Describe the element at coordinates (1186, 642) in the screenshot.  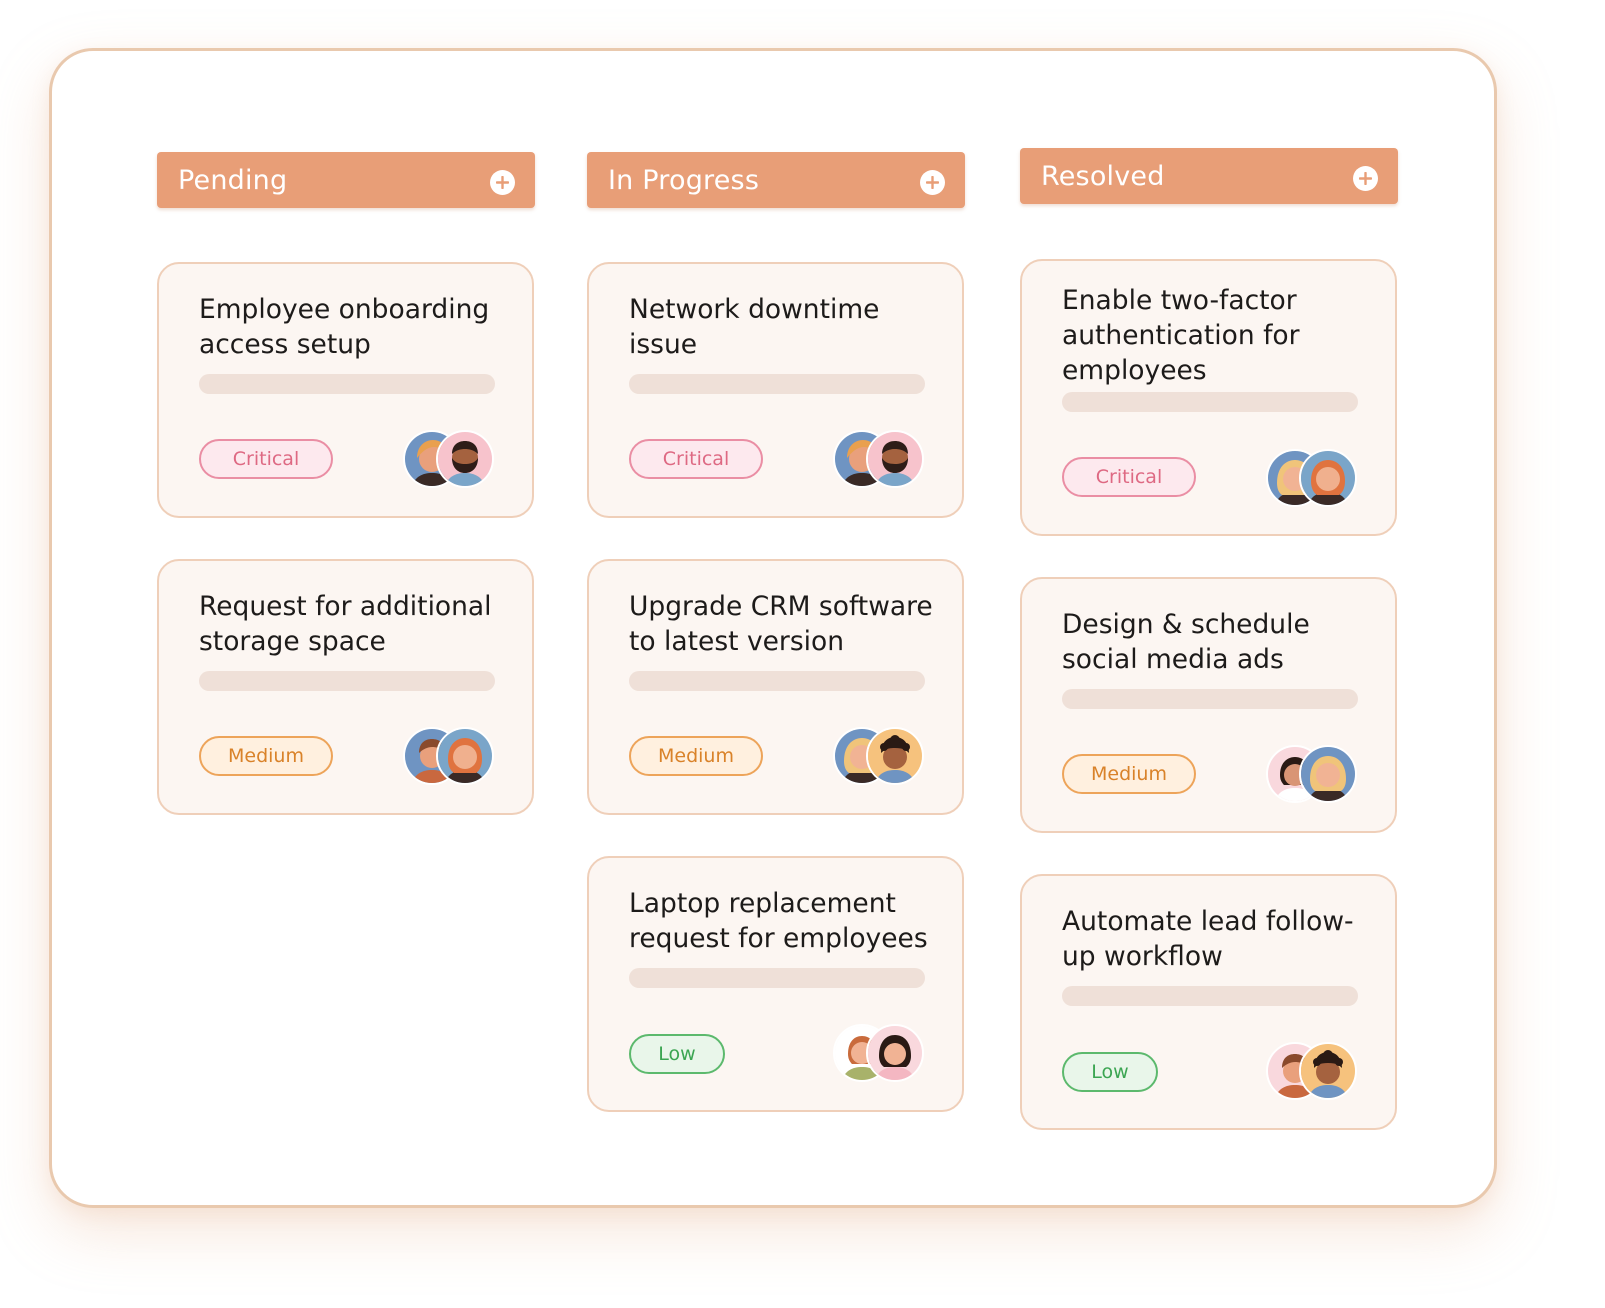
I see `ticket-title: Design & schedule social media ads` at that location.